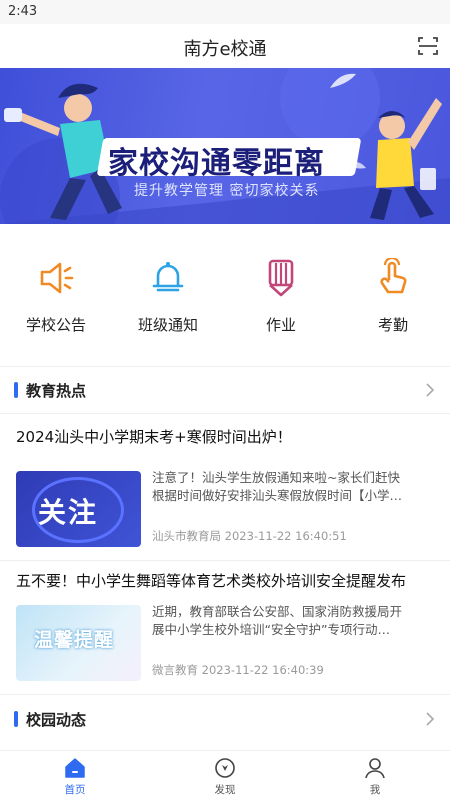 The height and width of the screenshot is (800, 450). What do you see at coordinates (168, 277) in the screenshot?
I see `bell-icon` at bounding box center [168, 277].